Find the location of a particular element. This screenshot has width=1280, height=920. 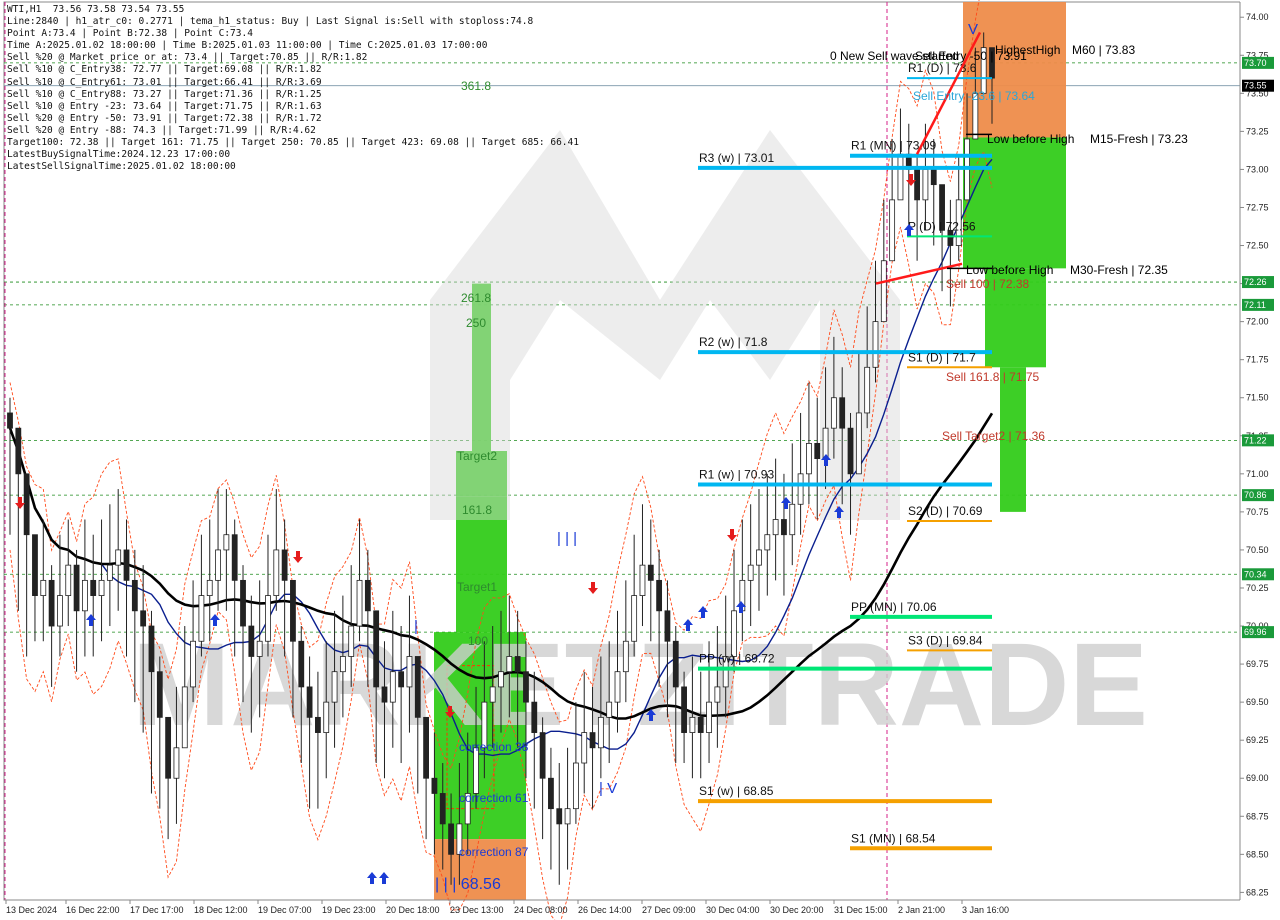

chart-annotation: HighestHigh is located at coordinates (1027, 50).